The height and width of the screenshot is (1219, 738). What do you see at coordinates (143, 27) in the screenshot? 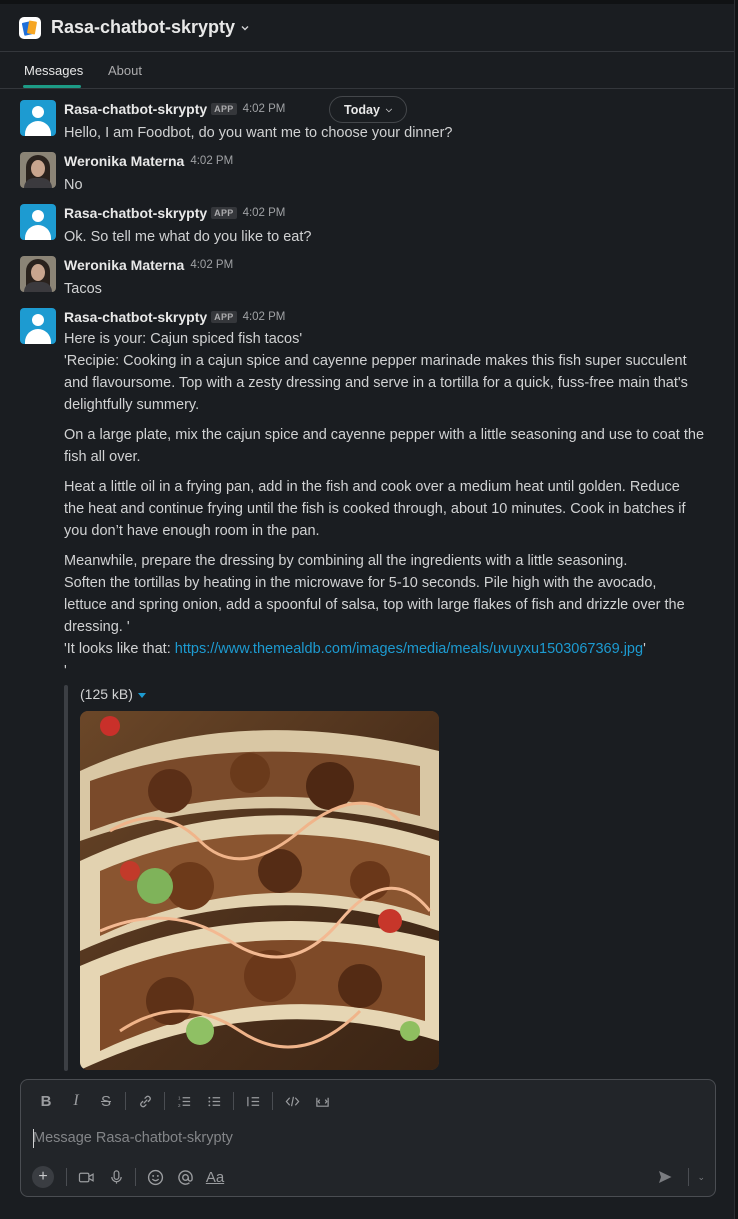
I see `channel-title: Rasa-chatbot-skrypty` at bounding box center [143, 27].